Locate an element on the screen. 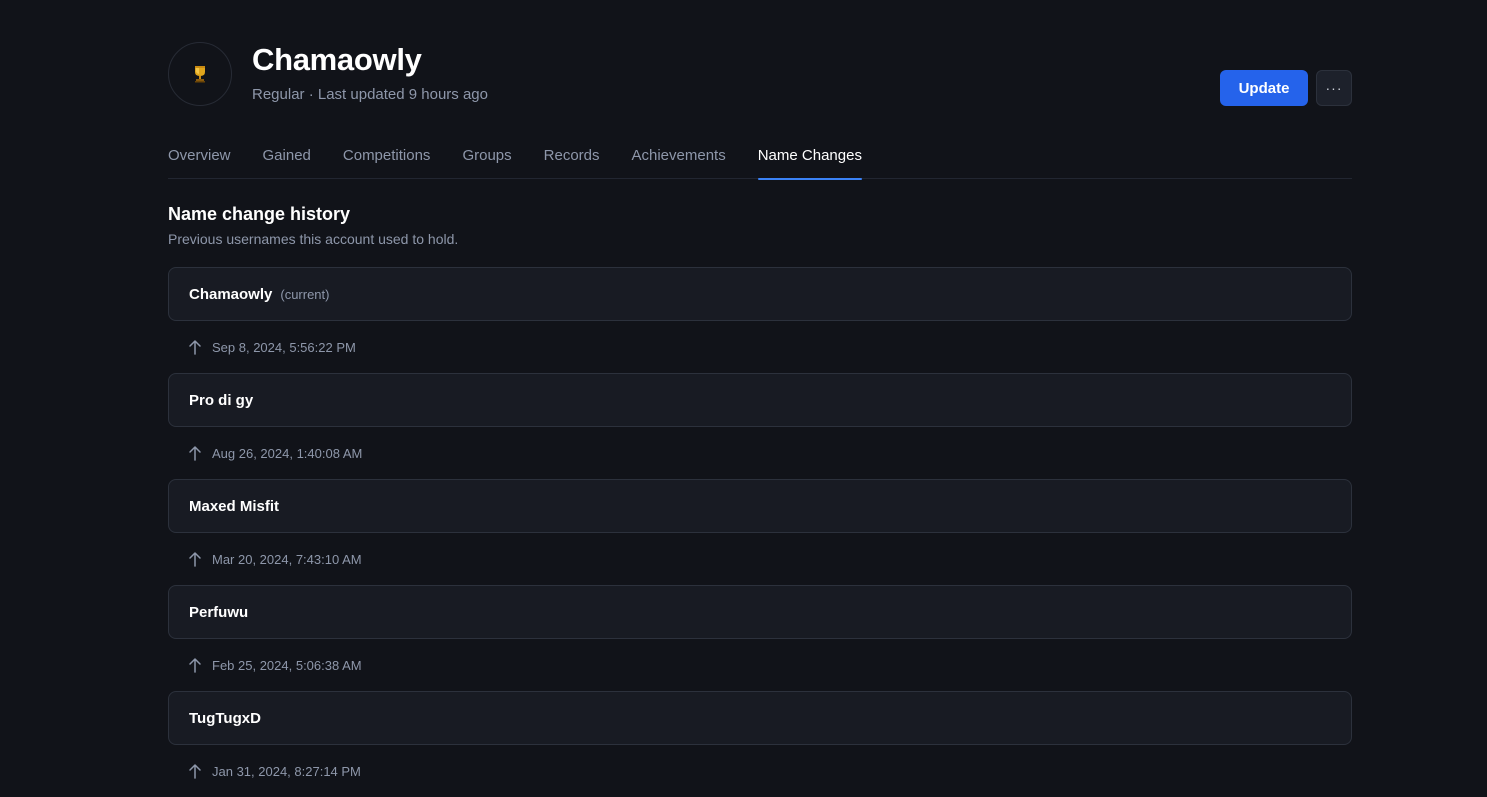 This screenshot has width=1487, height=797. username: TugTugxD is located at coordinates (225, 718).